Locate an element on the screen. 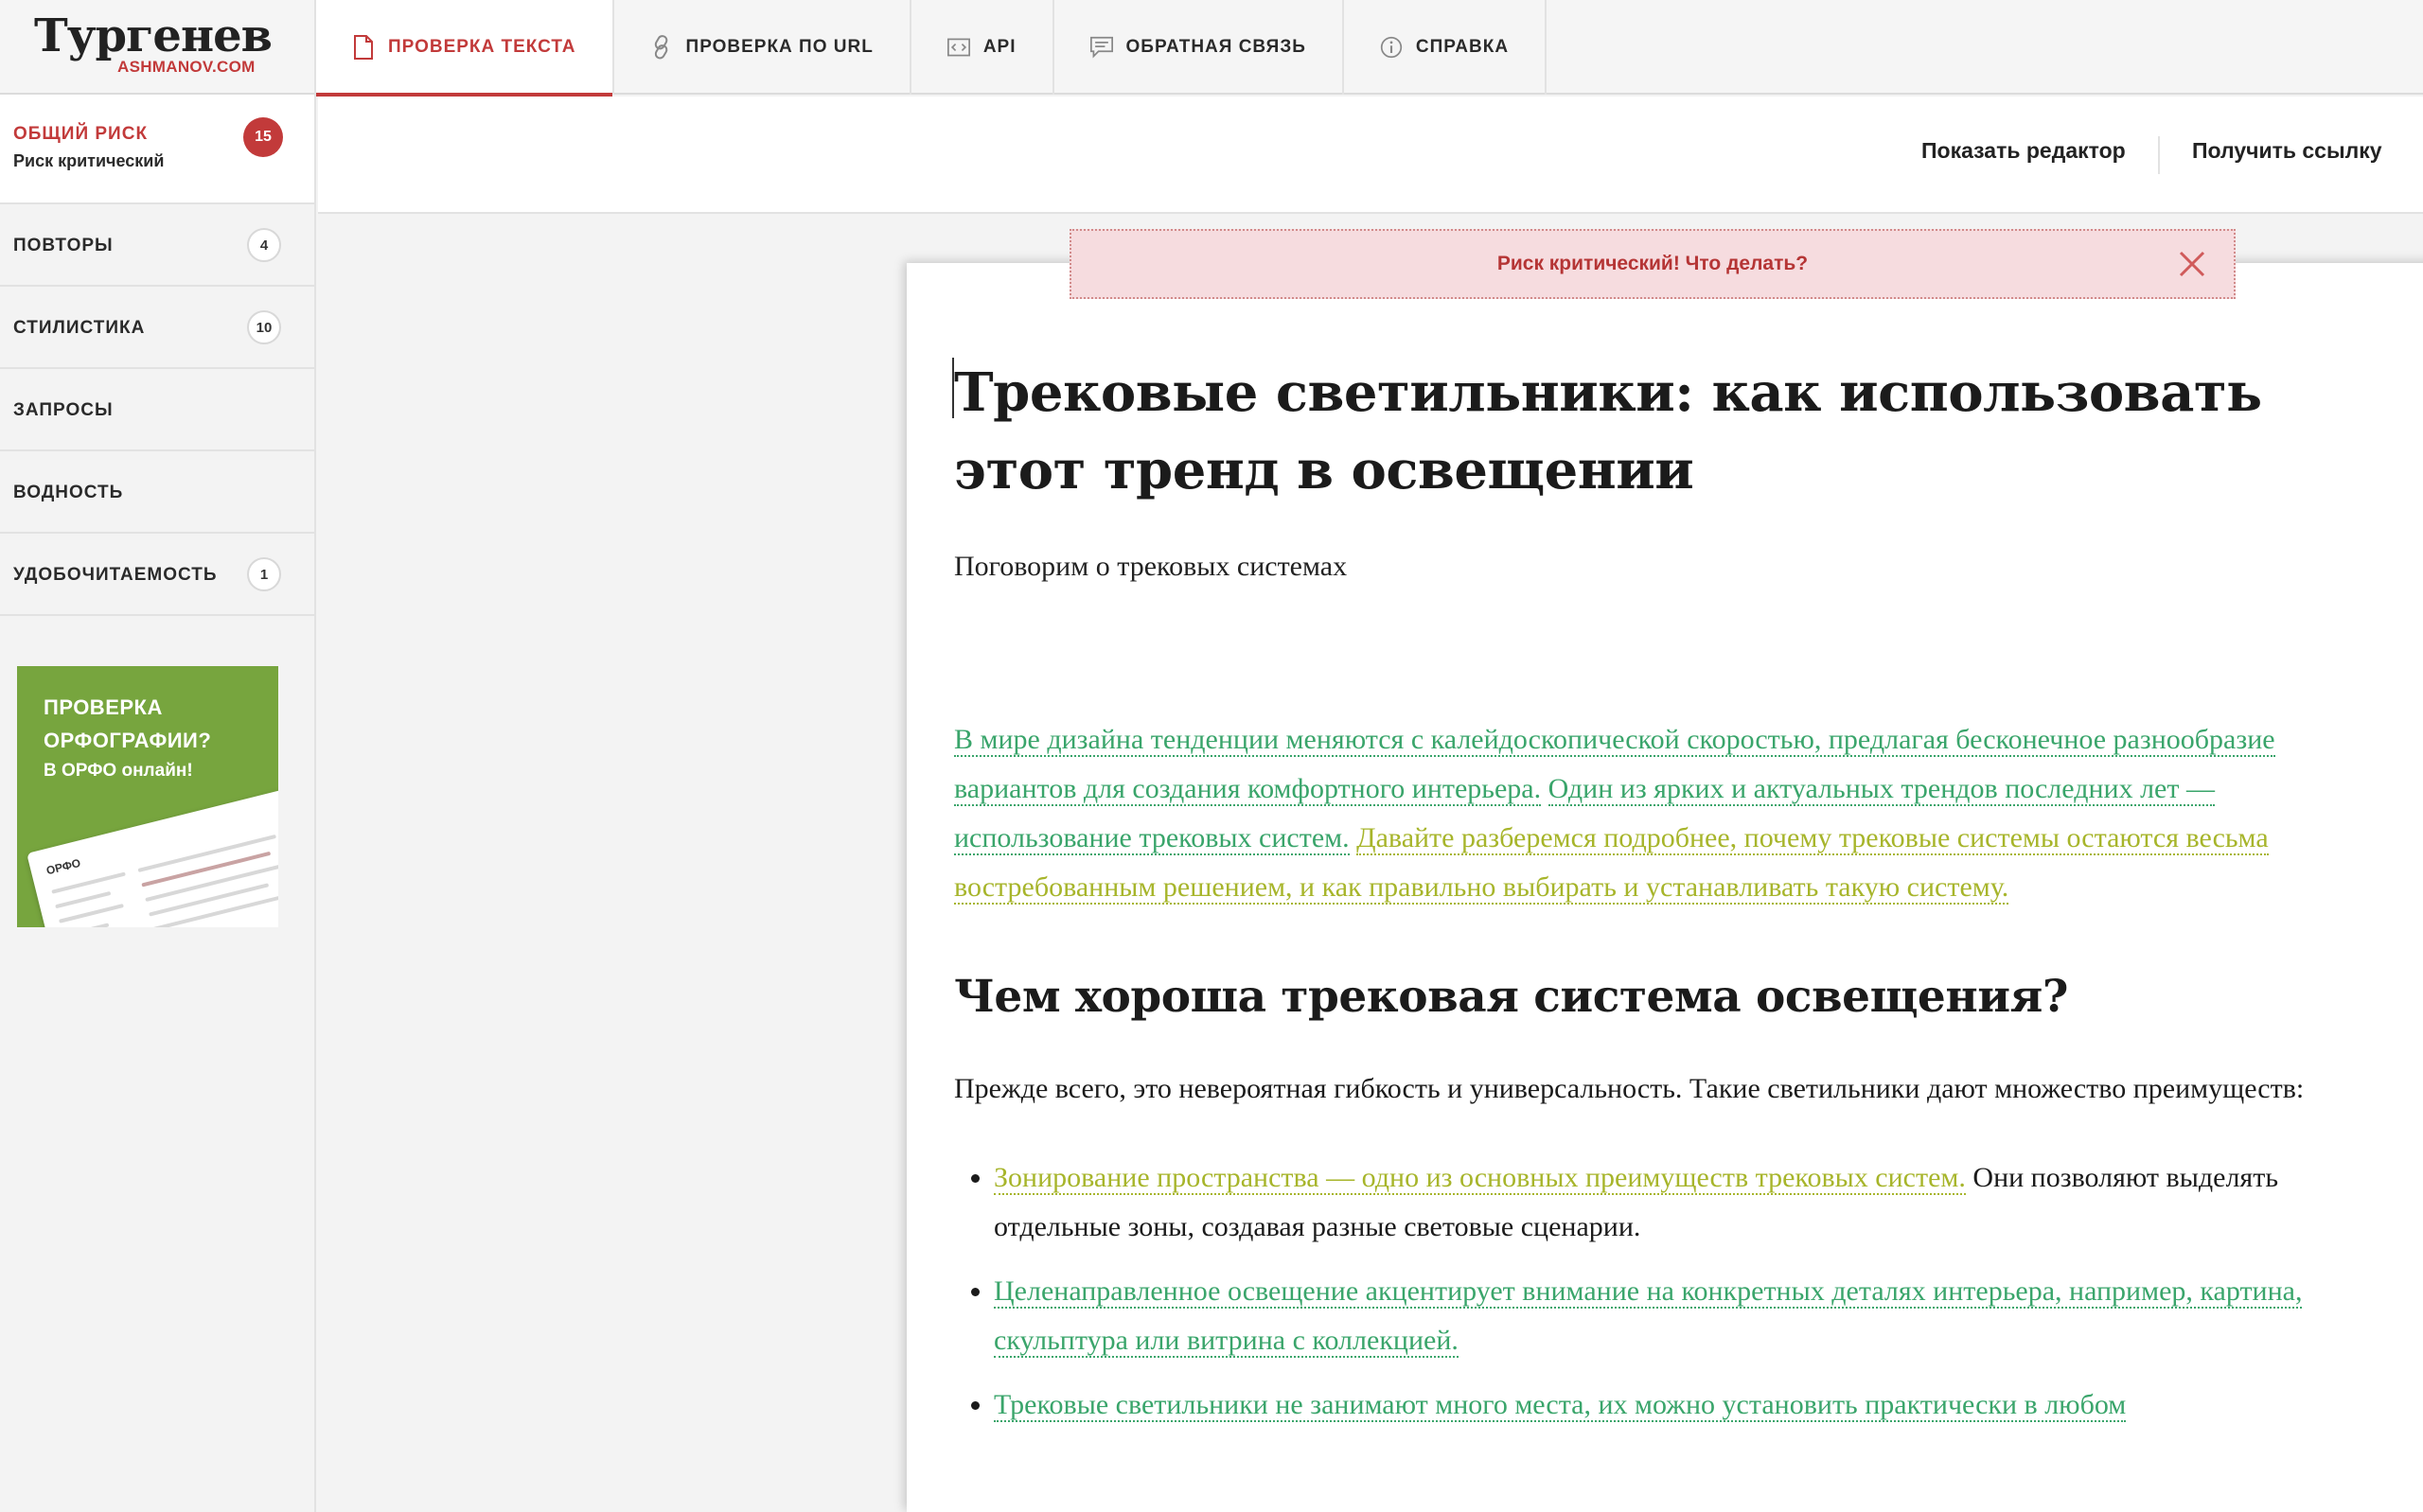  alert-text: Риск критический! Что делать? is located at coordinates (1652, 263).